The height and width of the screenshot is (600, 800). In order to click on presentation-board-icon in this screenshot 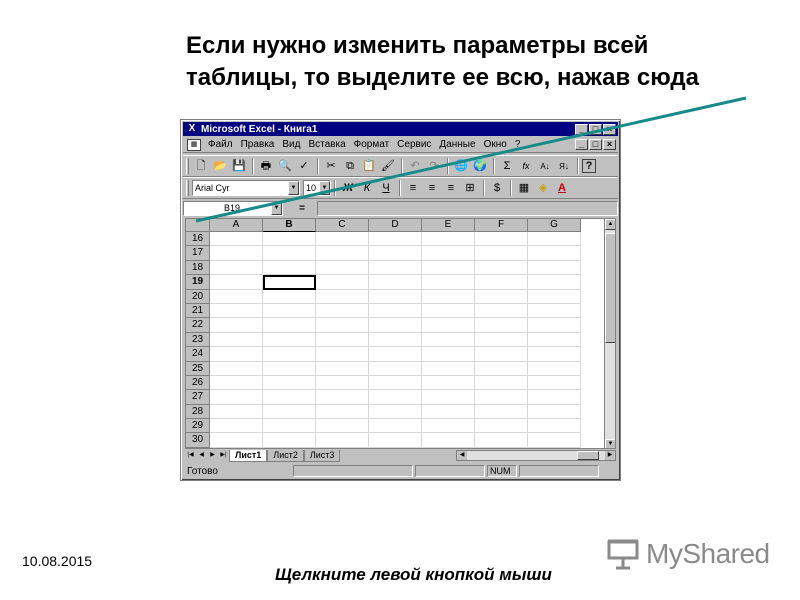, I will do `click(623, 554)`.